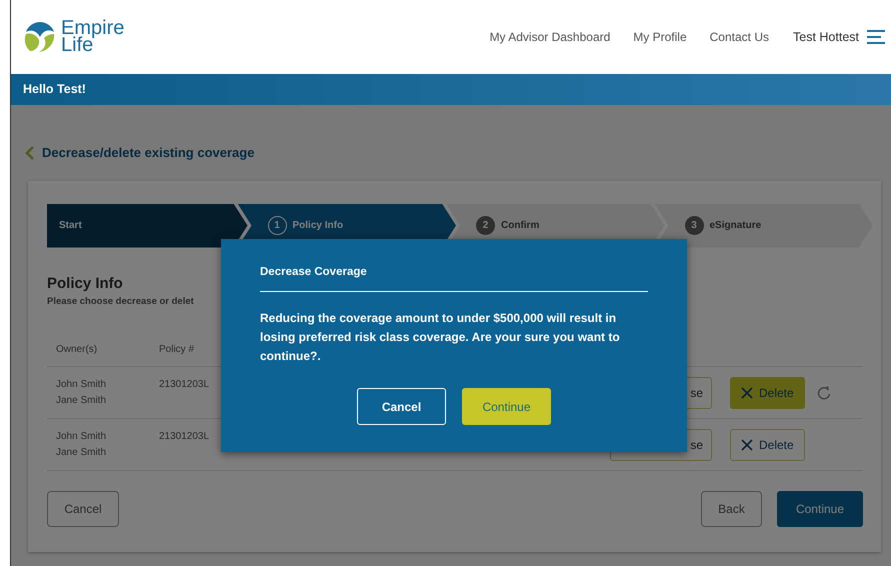  Describe the element at coordinates (30, 153) in the screenshot. I see `back-icon` at that location.